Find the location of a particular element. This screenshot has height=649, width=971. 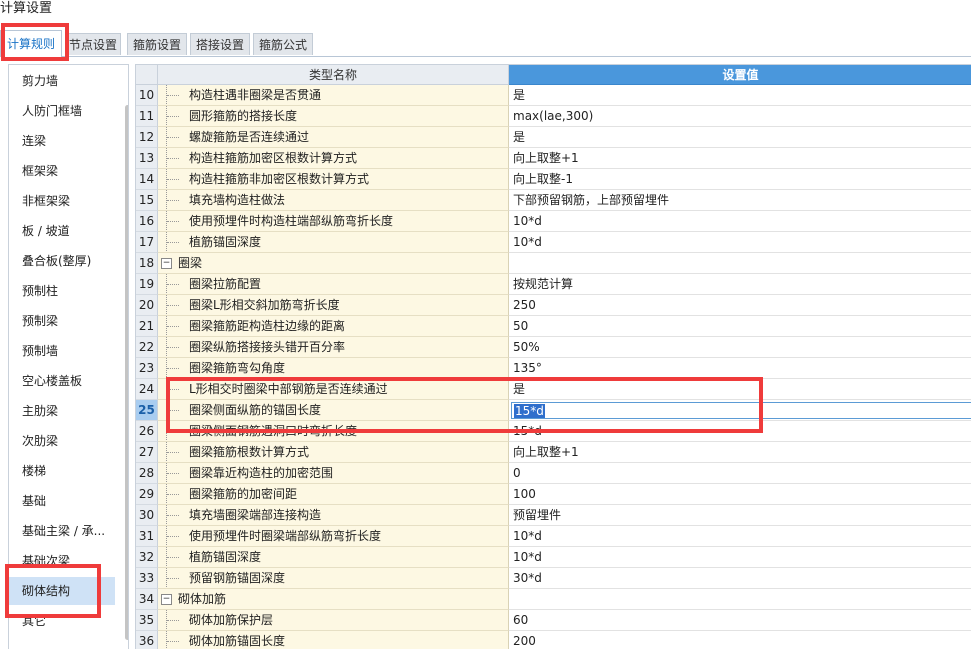

table-row: 30 填充墙圈梁端部连接构造 预留埋件 is located at coordinates (553, 515).